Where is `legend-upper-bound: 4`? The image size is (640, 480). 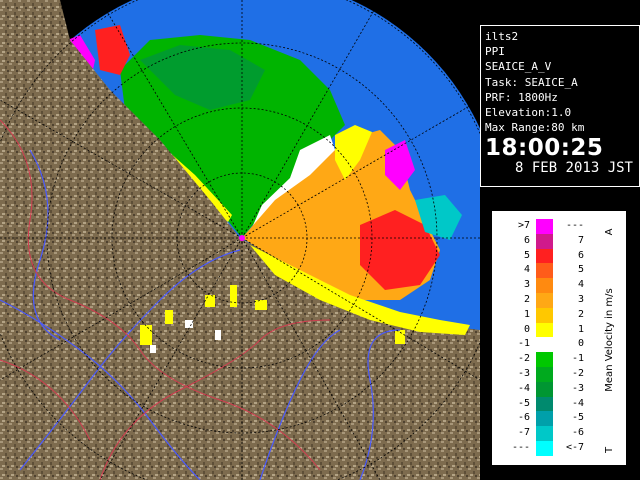
legend-upper-bound: 4 is located at coordinates (580, 285).